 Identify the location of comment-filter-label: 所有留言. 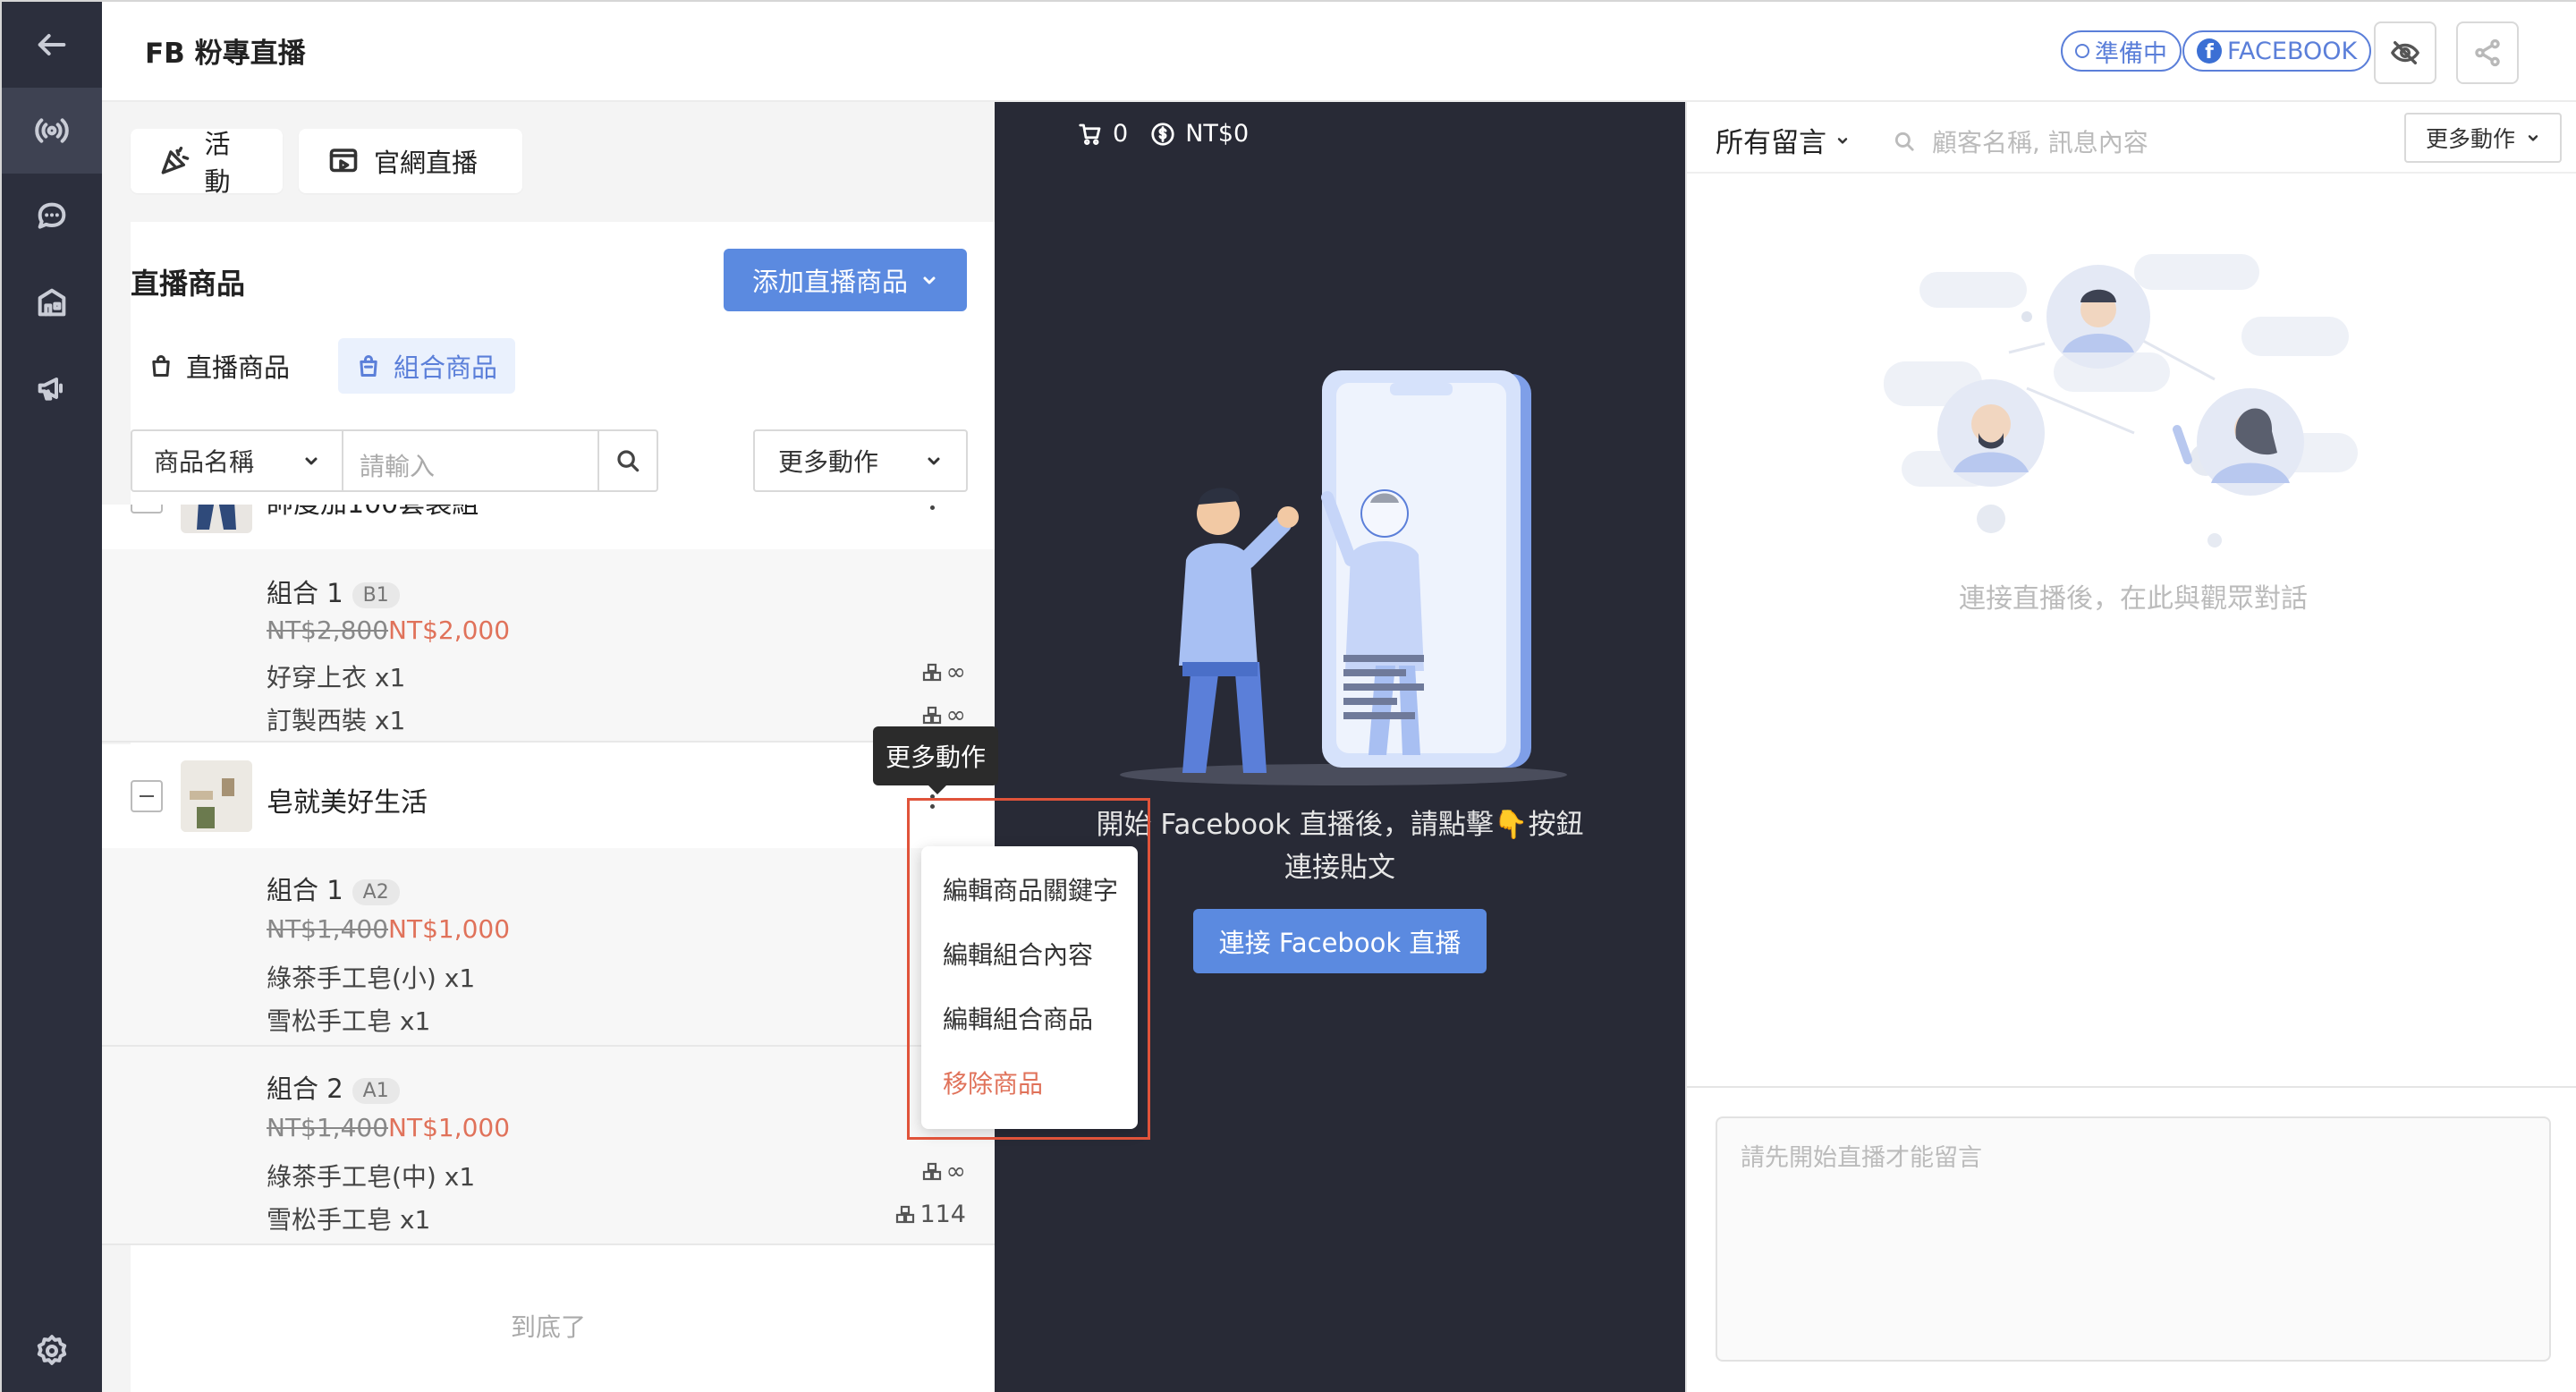
(1771, 143).